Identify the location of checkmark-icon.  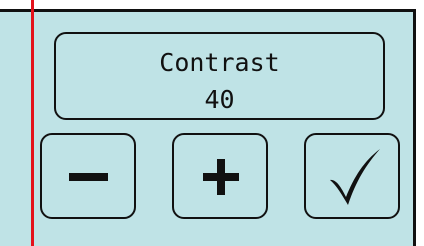
(355, 177).